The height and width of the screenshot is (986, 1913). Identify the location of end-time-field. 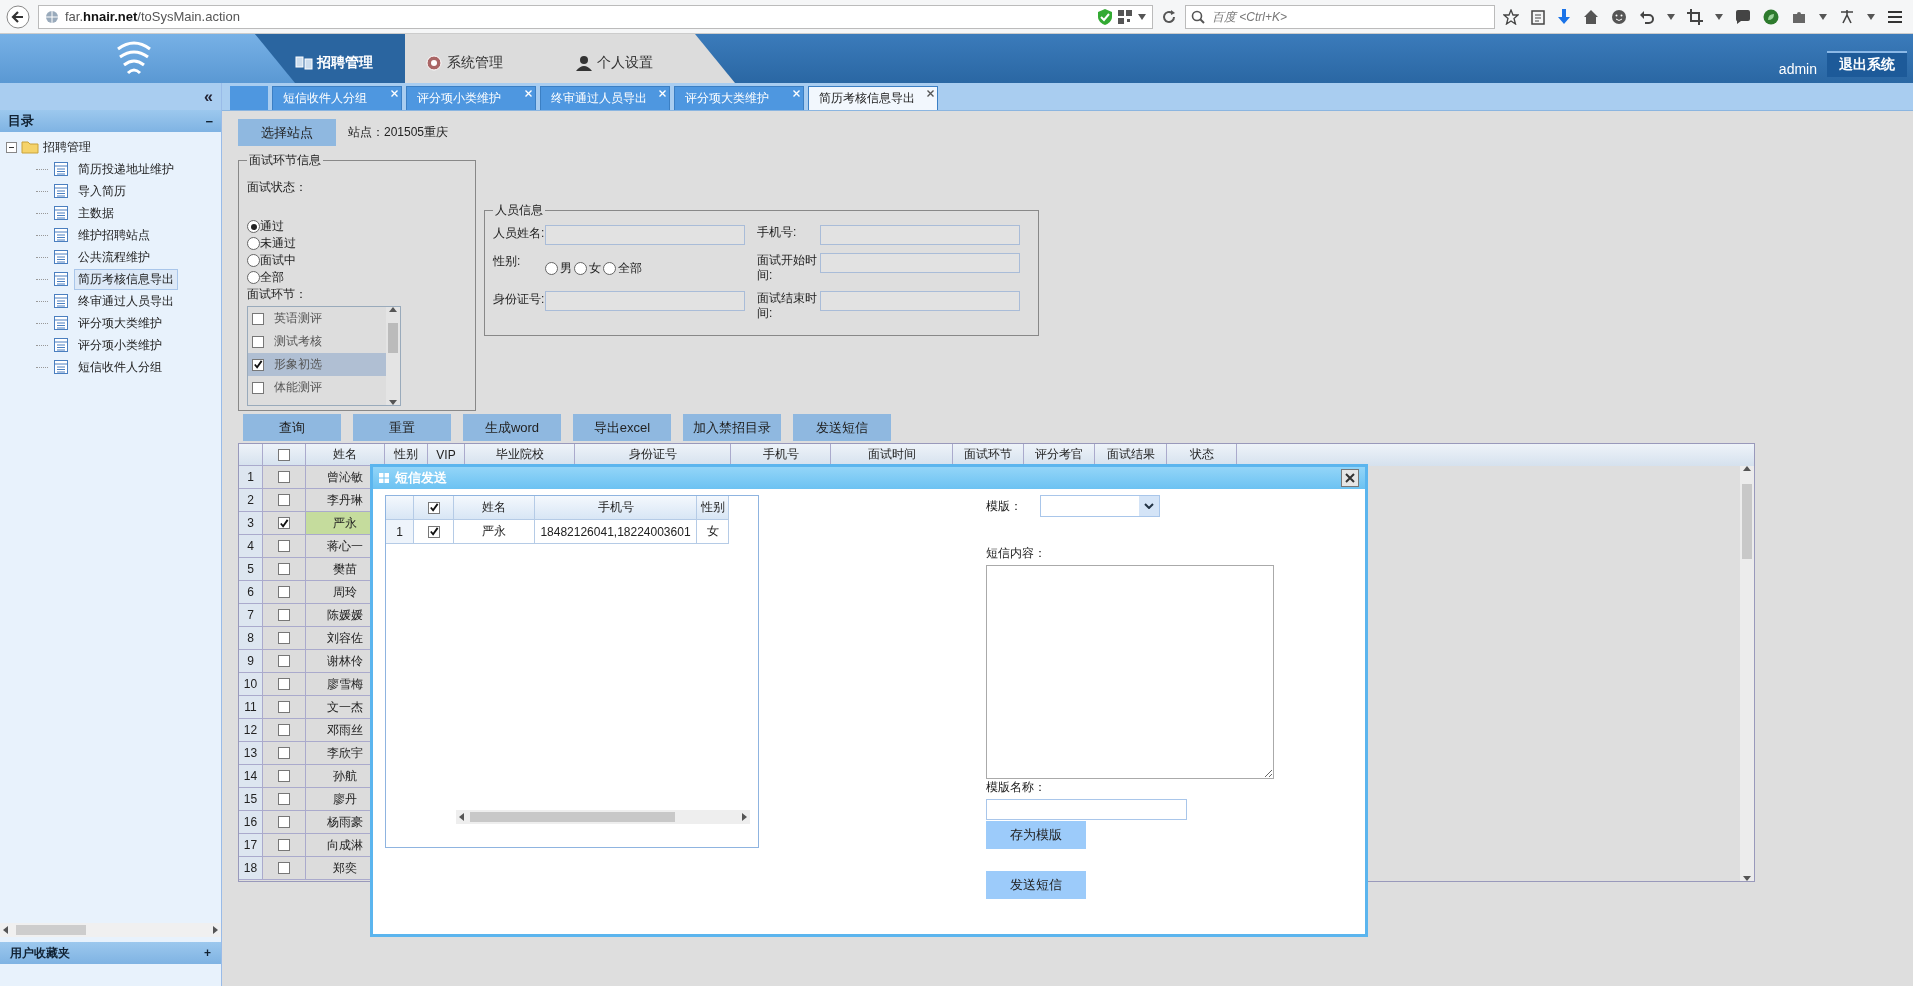
(920, 301).